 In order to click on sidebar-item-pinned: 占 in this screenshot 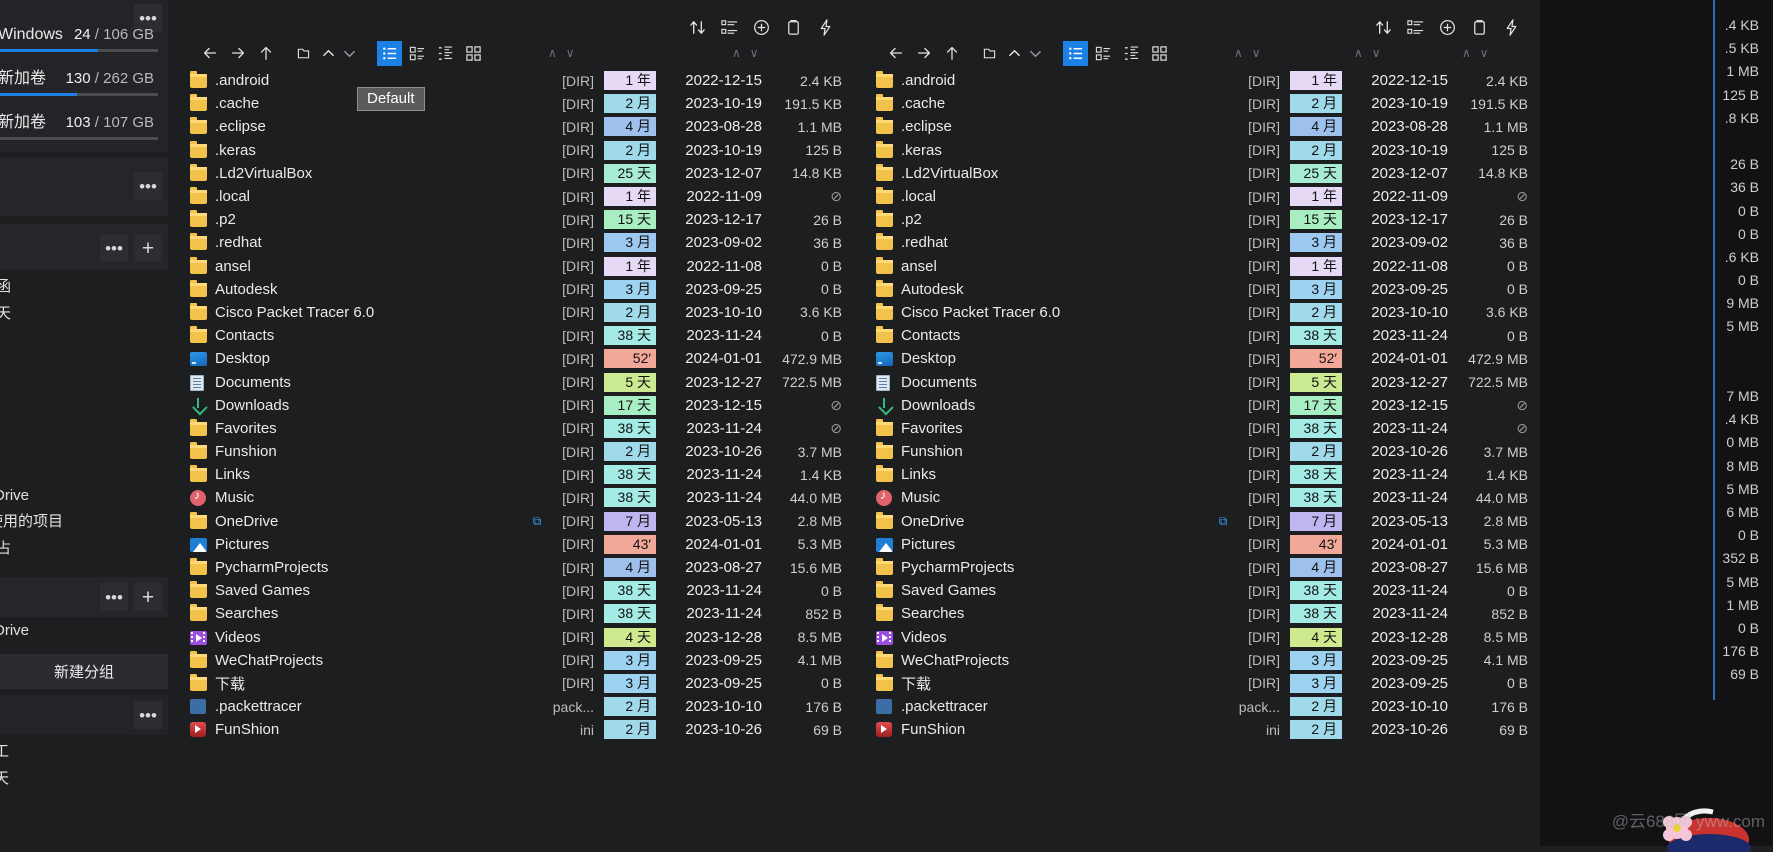, I will do `click(84, 547)`.